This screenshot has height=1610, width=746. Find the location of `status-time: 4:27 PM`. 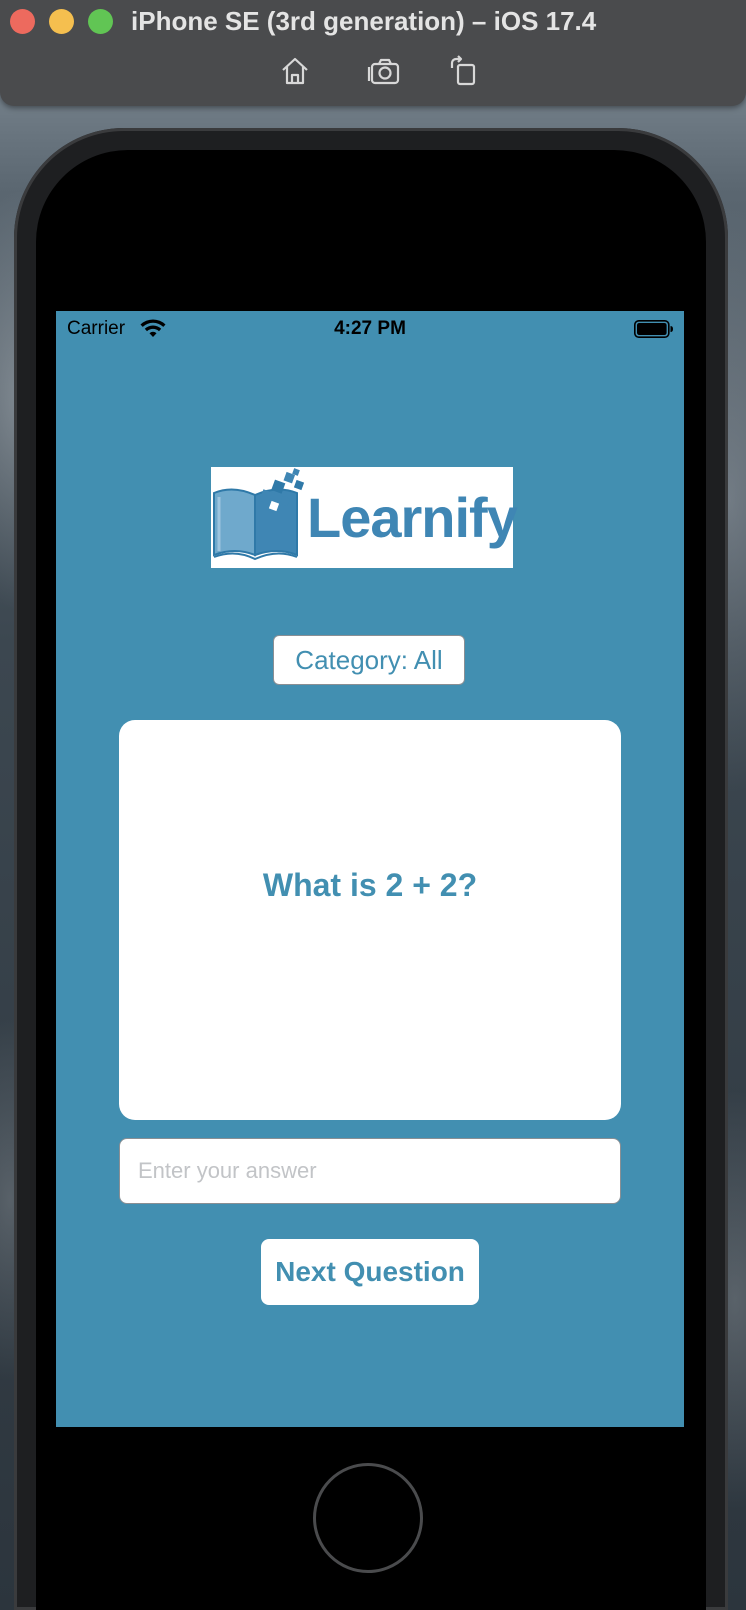

status-time: 4:27 PM is located at coordinates (370, 328).